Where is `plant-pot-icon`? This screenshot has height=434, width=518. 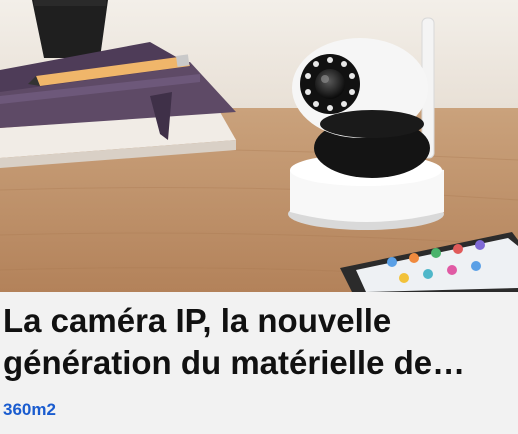 plant-pot-icon is located at coordinates (70, 29).